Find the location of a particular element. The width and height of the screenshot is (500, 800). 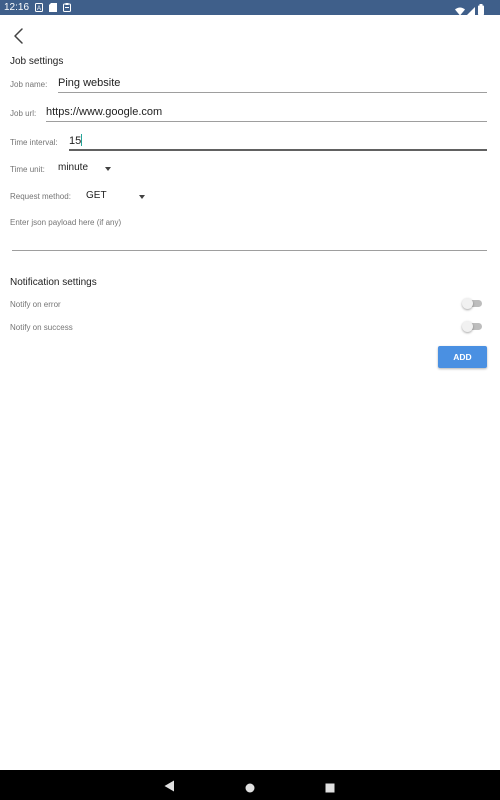

job-name-underline is located at coordinates (272, 92).